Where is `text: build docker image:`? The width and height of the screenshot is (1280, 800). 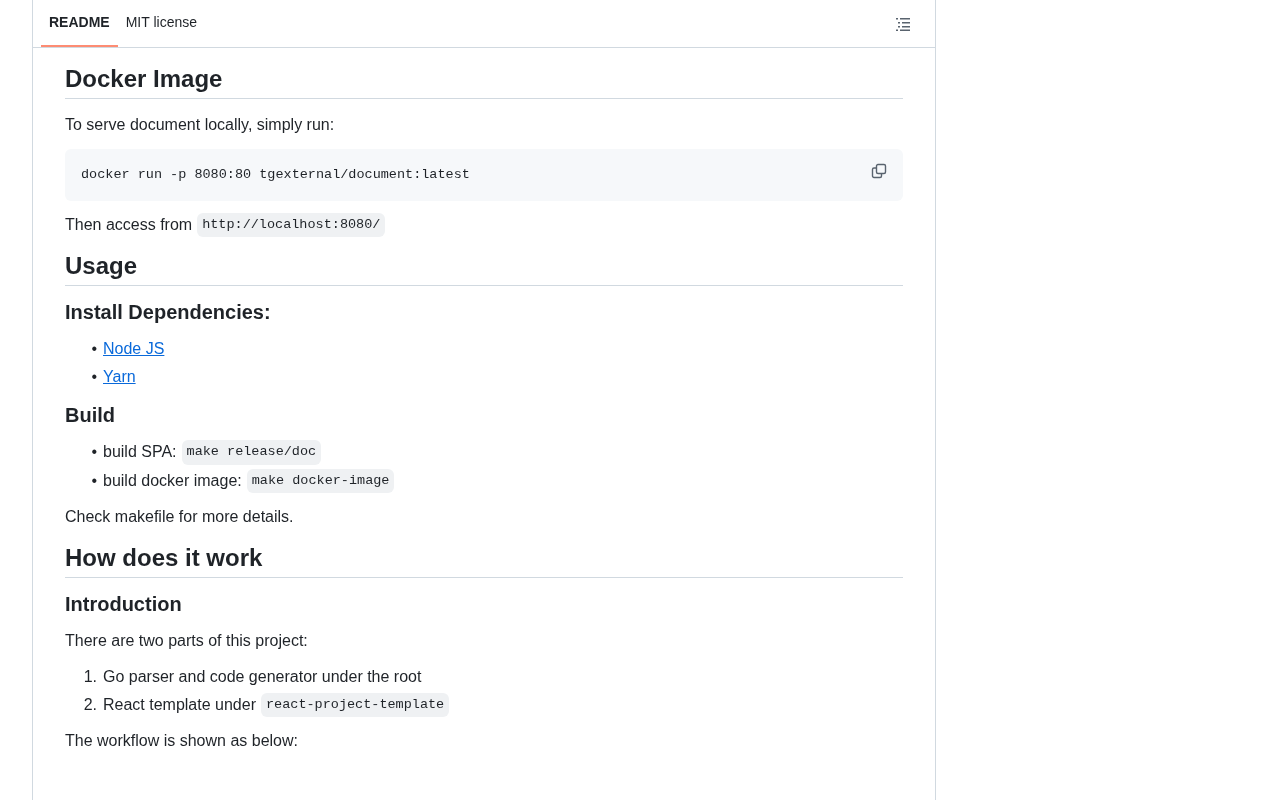
text: build docker image: is located at coordinates (172, 480).